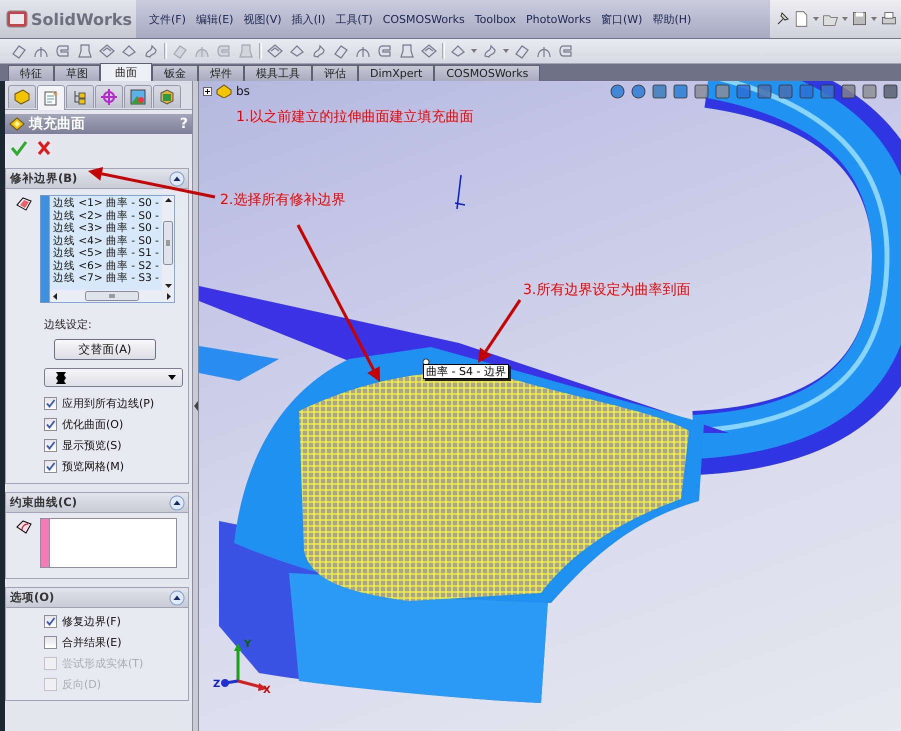 The width and height of the screenshot is (901, 731). What do you see at coordinates (93, 424) in the screenshot?
I see `checkbox-label: 优化曲面(O)` at bounding box center [93, 424].